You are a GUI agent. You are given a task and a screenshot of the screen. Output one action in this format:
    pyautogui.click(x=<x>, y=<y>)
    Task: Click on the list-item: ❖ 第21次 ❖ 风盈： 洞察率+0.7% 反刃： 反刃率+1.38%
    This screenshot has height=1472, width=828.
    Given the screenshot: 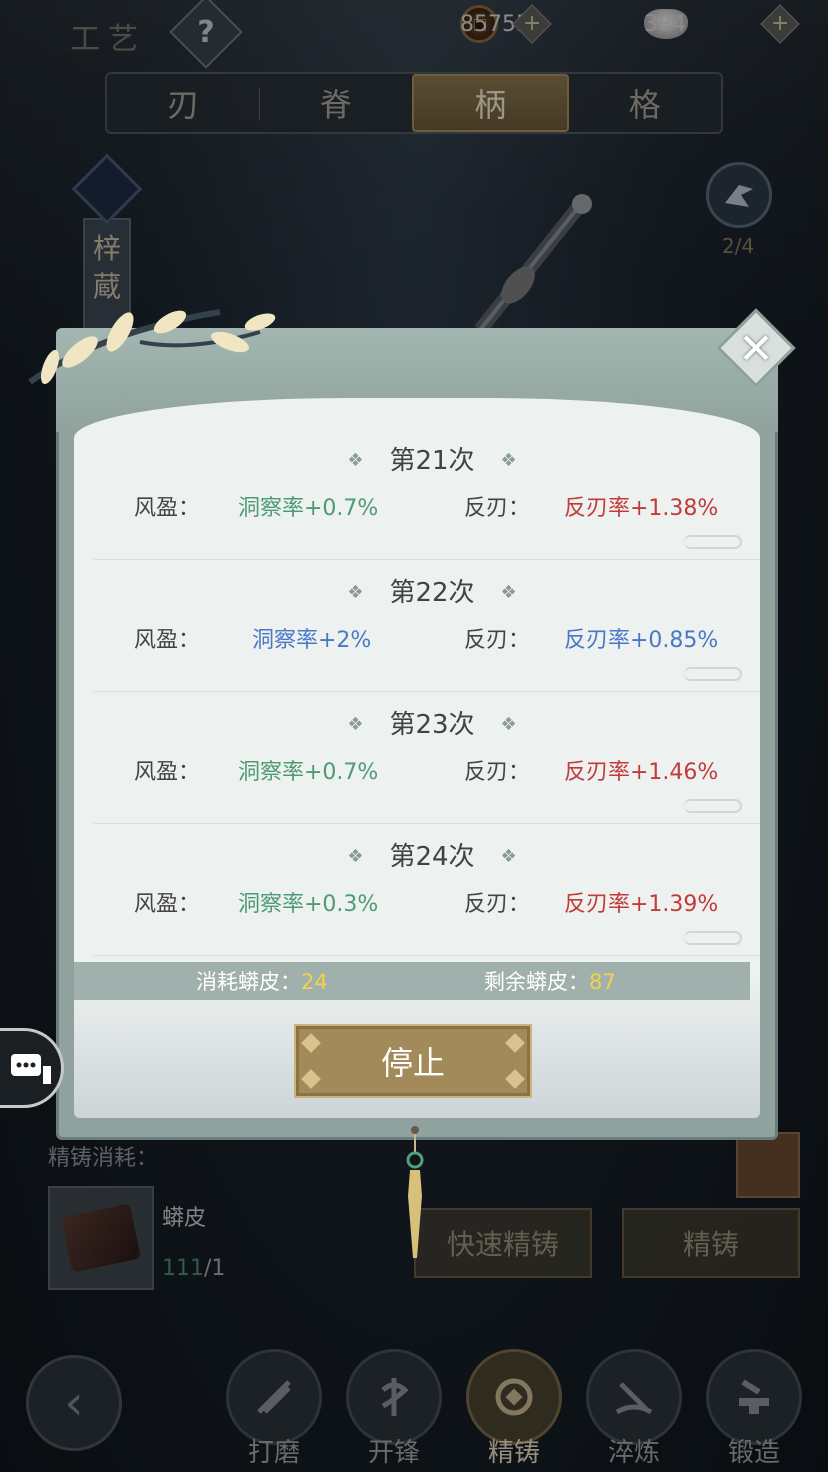 What is the action you would take?
    pyautogui.click(x=427, y=494)
    